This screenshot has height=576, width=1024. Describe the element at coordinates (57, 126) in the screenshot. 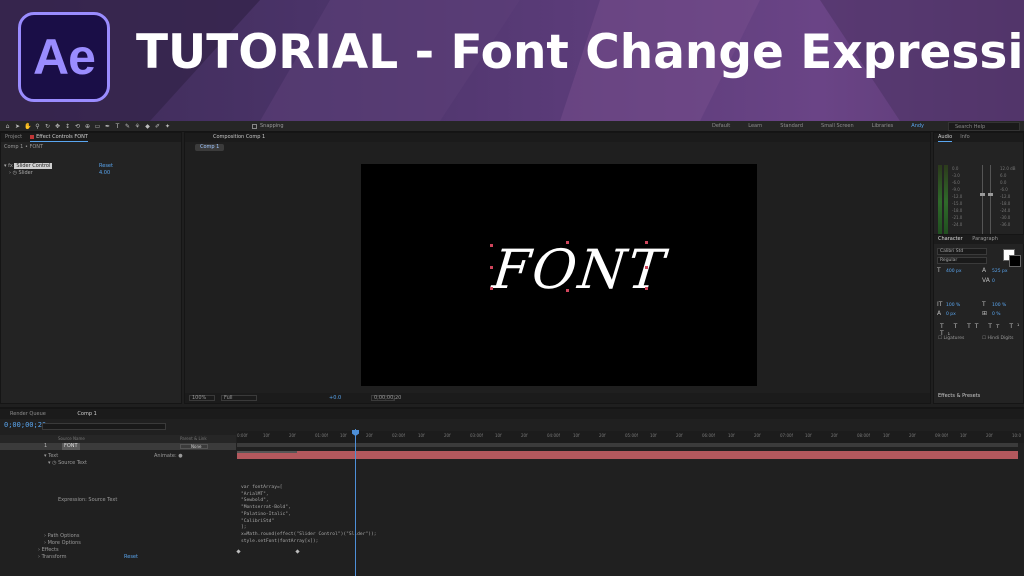

I see `pan-tool-icon: ✥` at that location.